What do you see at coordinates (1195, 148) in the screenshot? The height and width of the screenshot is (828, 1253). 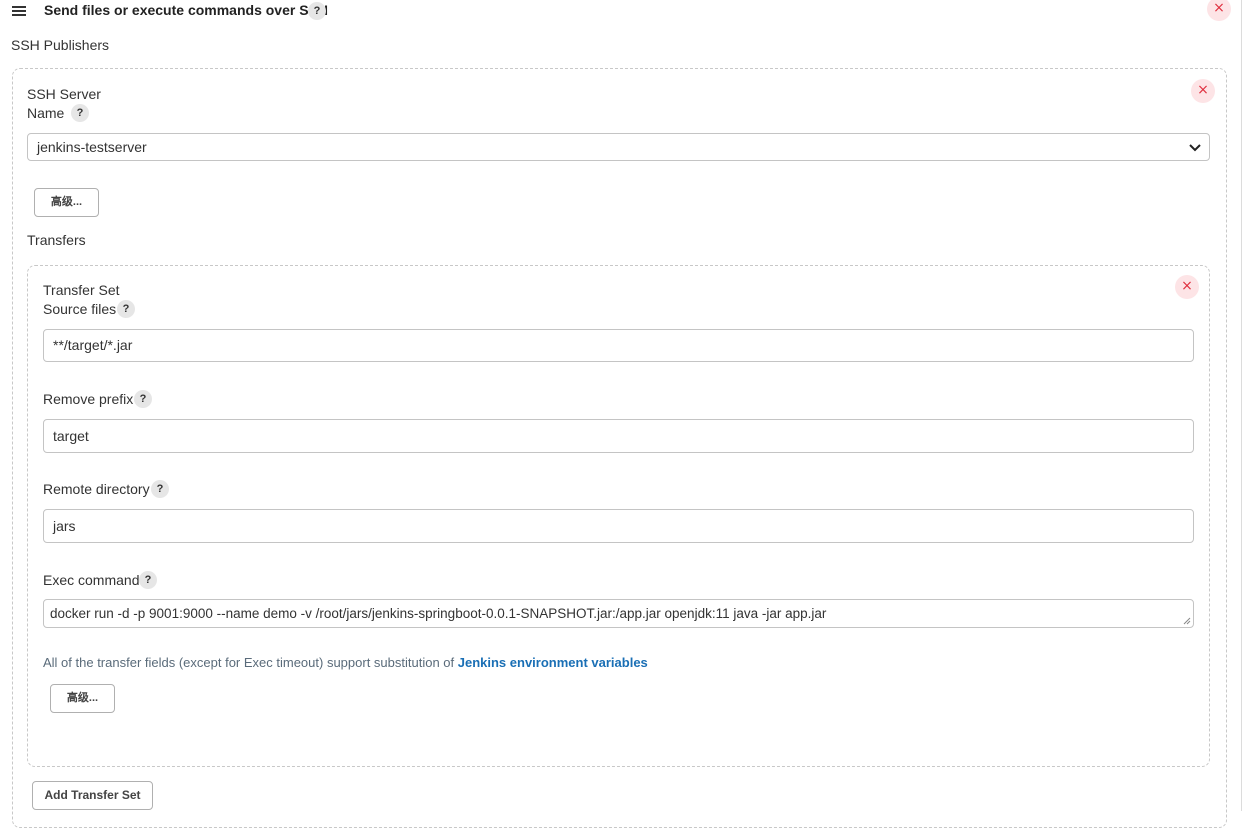 I see `chevron-down-icon` at bounding box center [1195, 148].